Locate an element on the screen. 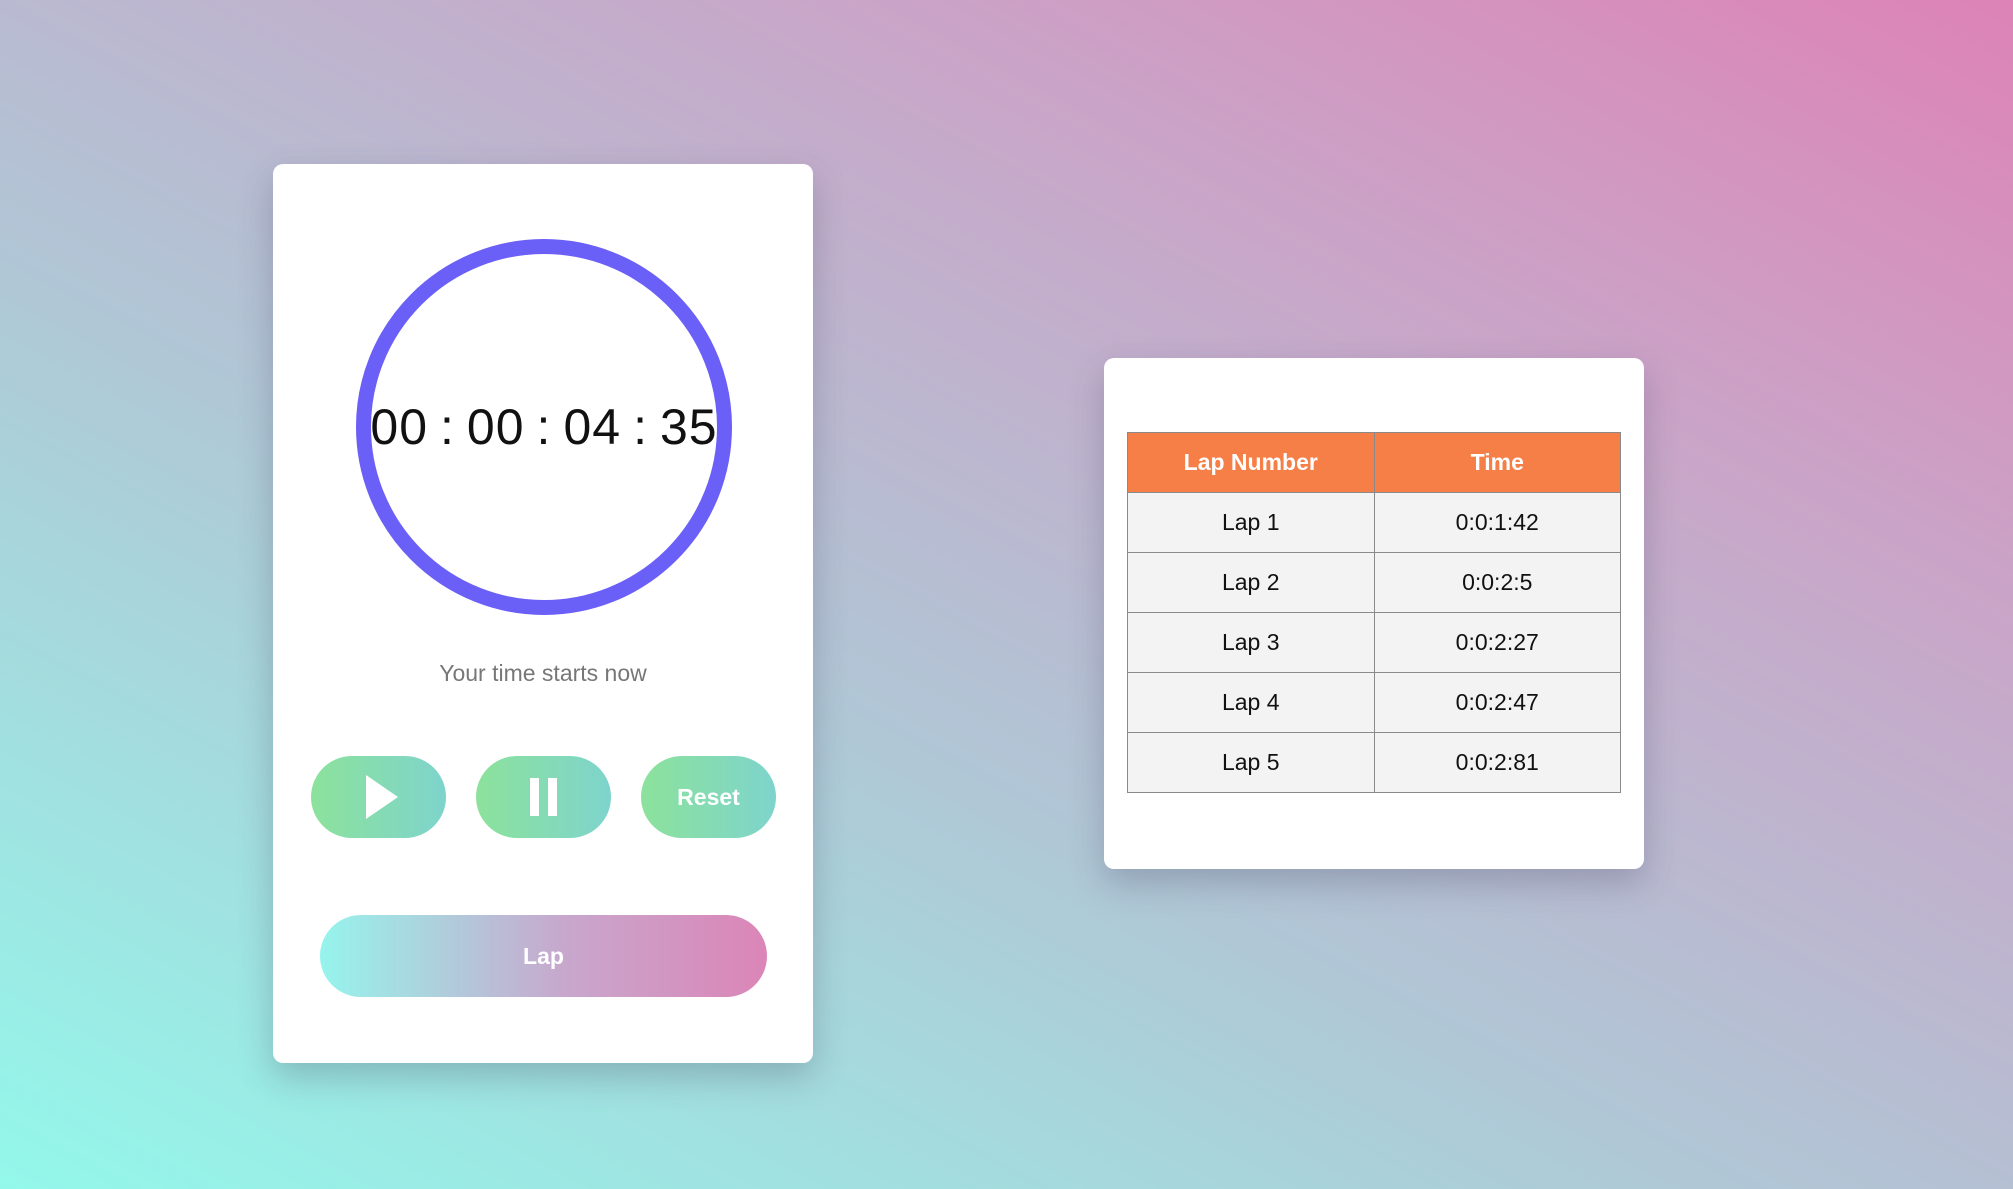 The width and height of the screenshot is (2013, 1189). table-row: Lap 5 0:0:2:81 is located at coordinates (1374, 762).